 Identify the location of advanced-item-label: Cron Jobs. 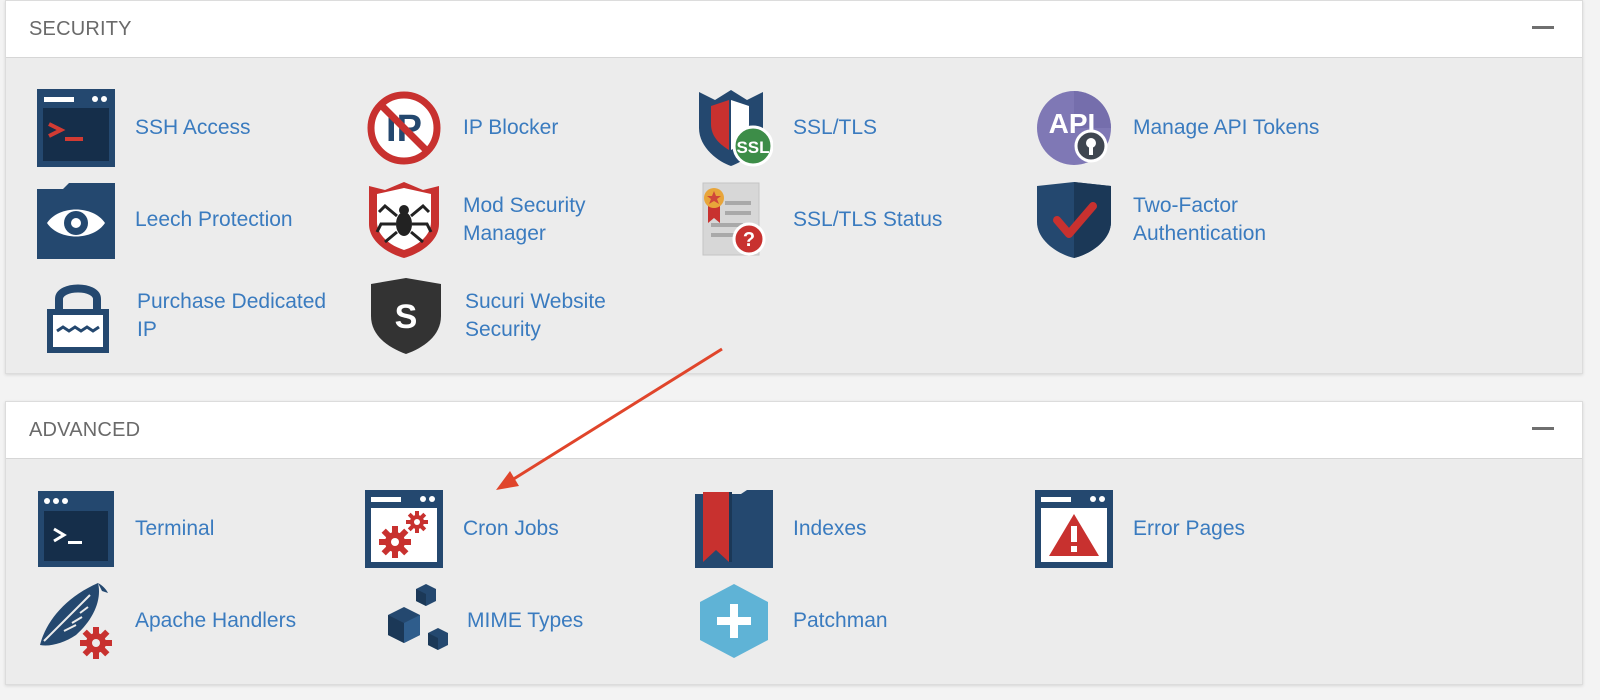
(511, 528).